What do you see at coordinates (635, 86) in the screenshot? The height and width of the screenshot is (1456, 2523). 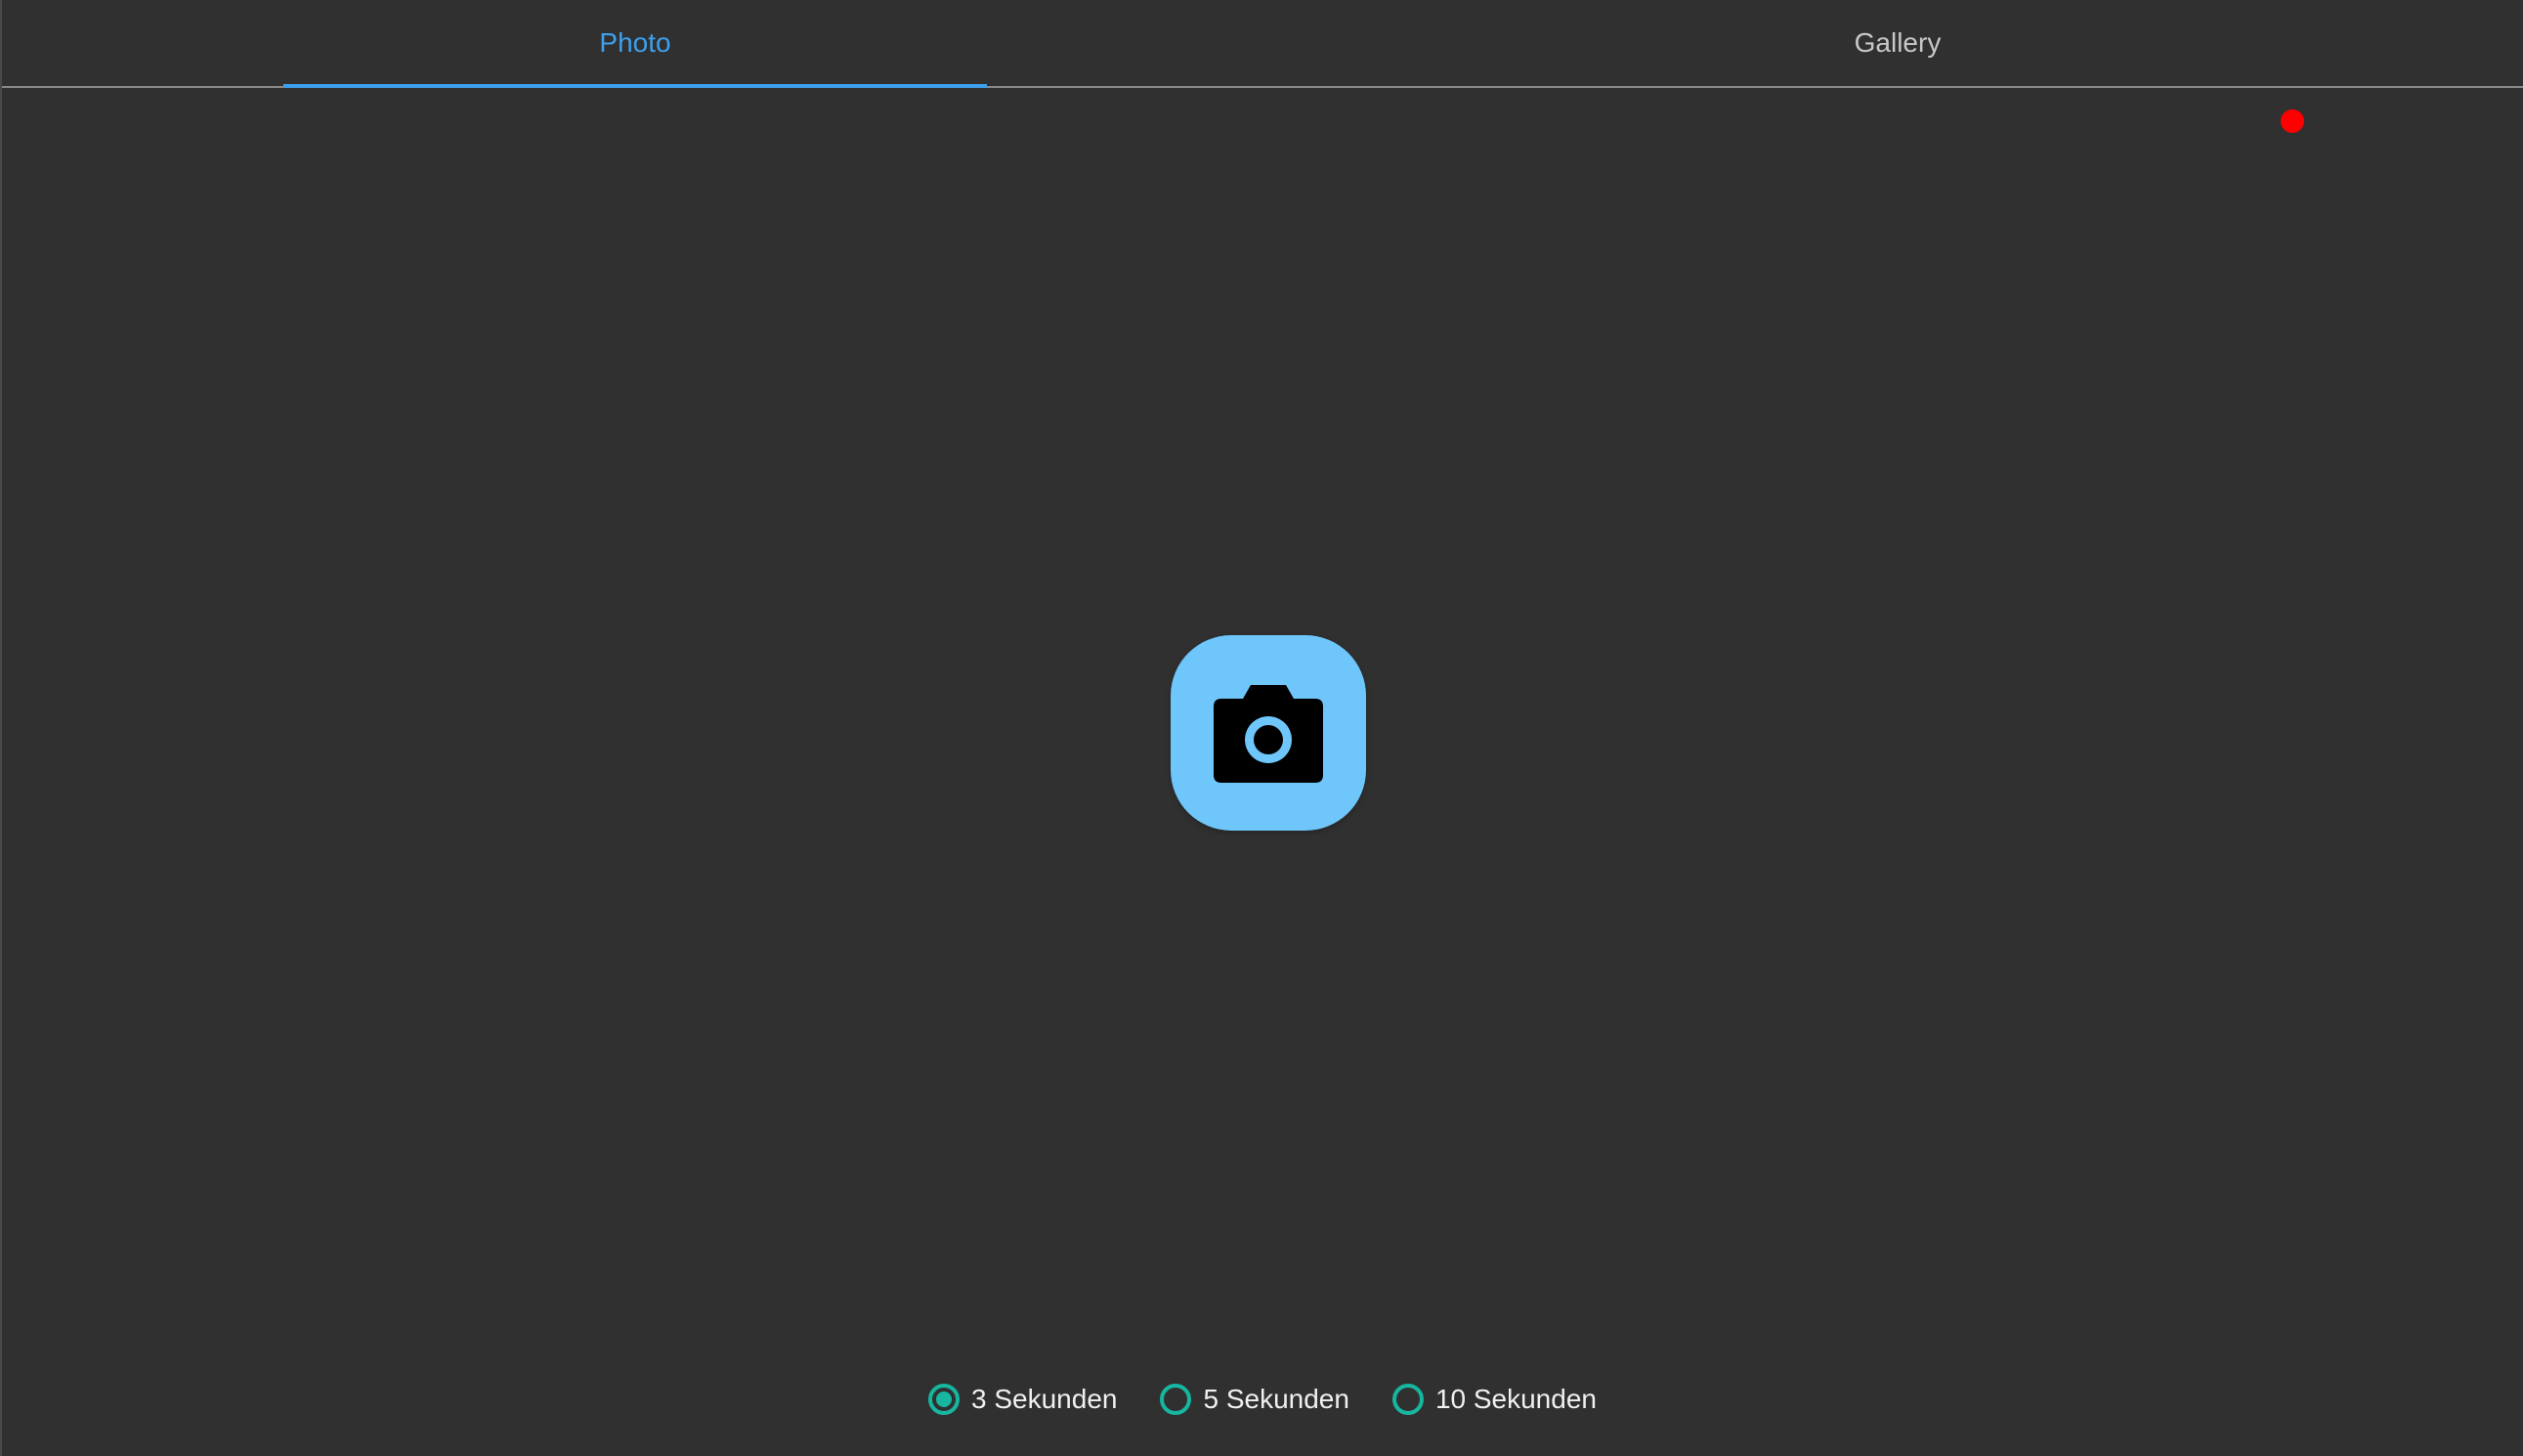 I see `active-tab-indicator` at bounding box center [635, 86].